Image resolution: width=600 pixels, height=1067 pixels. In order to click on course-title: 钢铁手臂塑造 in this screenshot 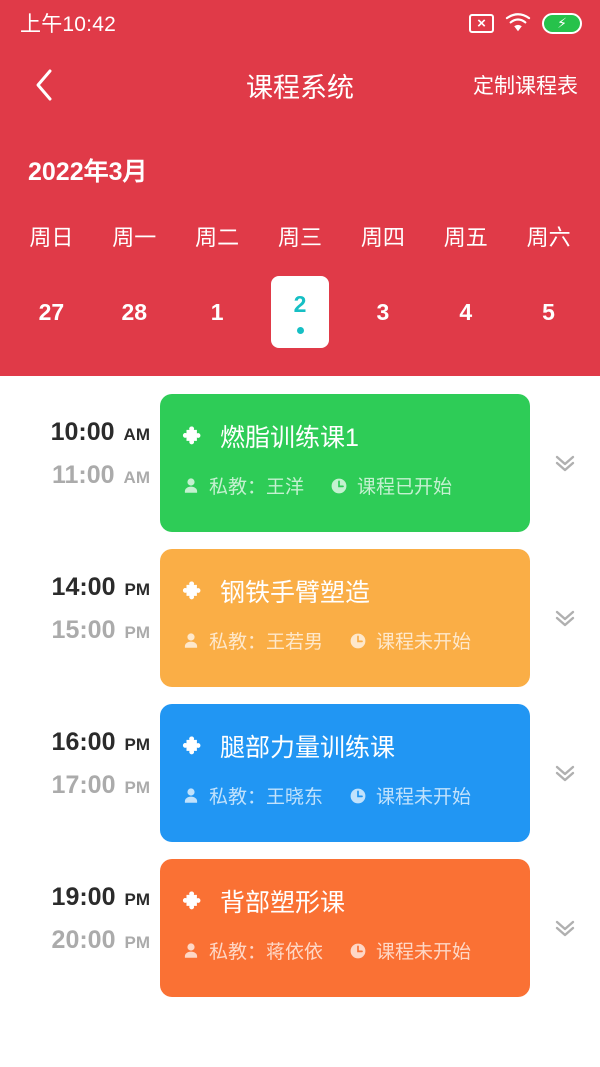, I will do `click(295, 593)`.